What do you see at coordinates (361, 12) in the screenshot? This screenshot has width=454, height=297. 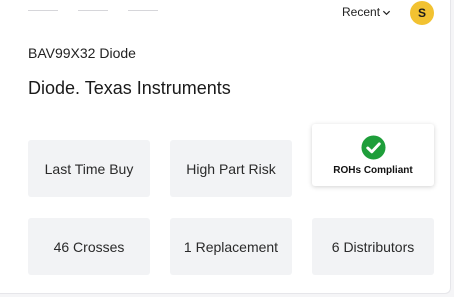 I see `recent-label: Recent` at bounding box center [361, 12].